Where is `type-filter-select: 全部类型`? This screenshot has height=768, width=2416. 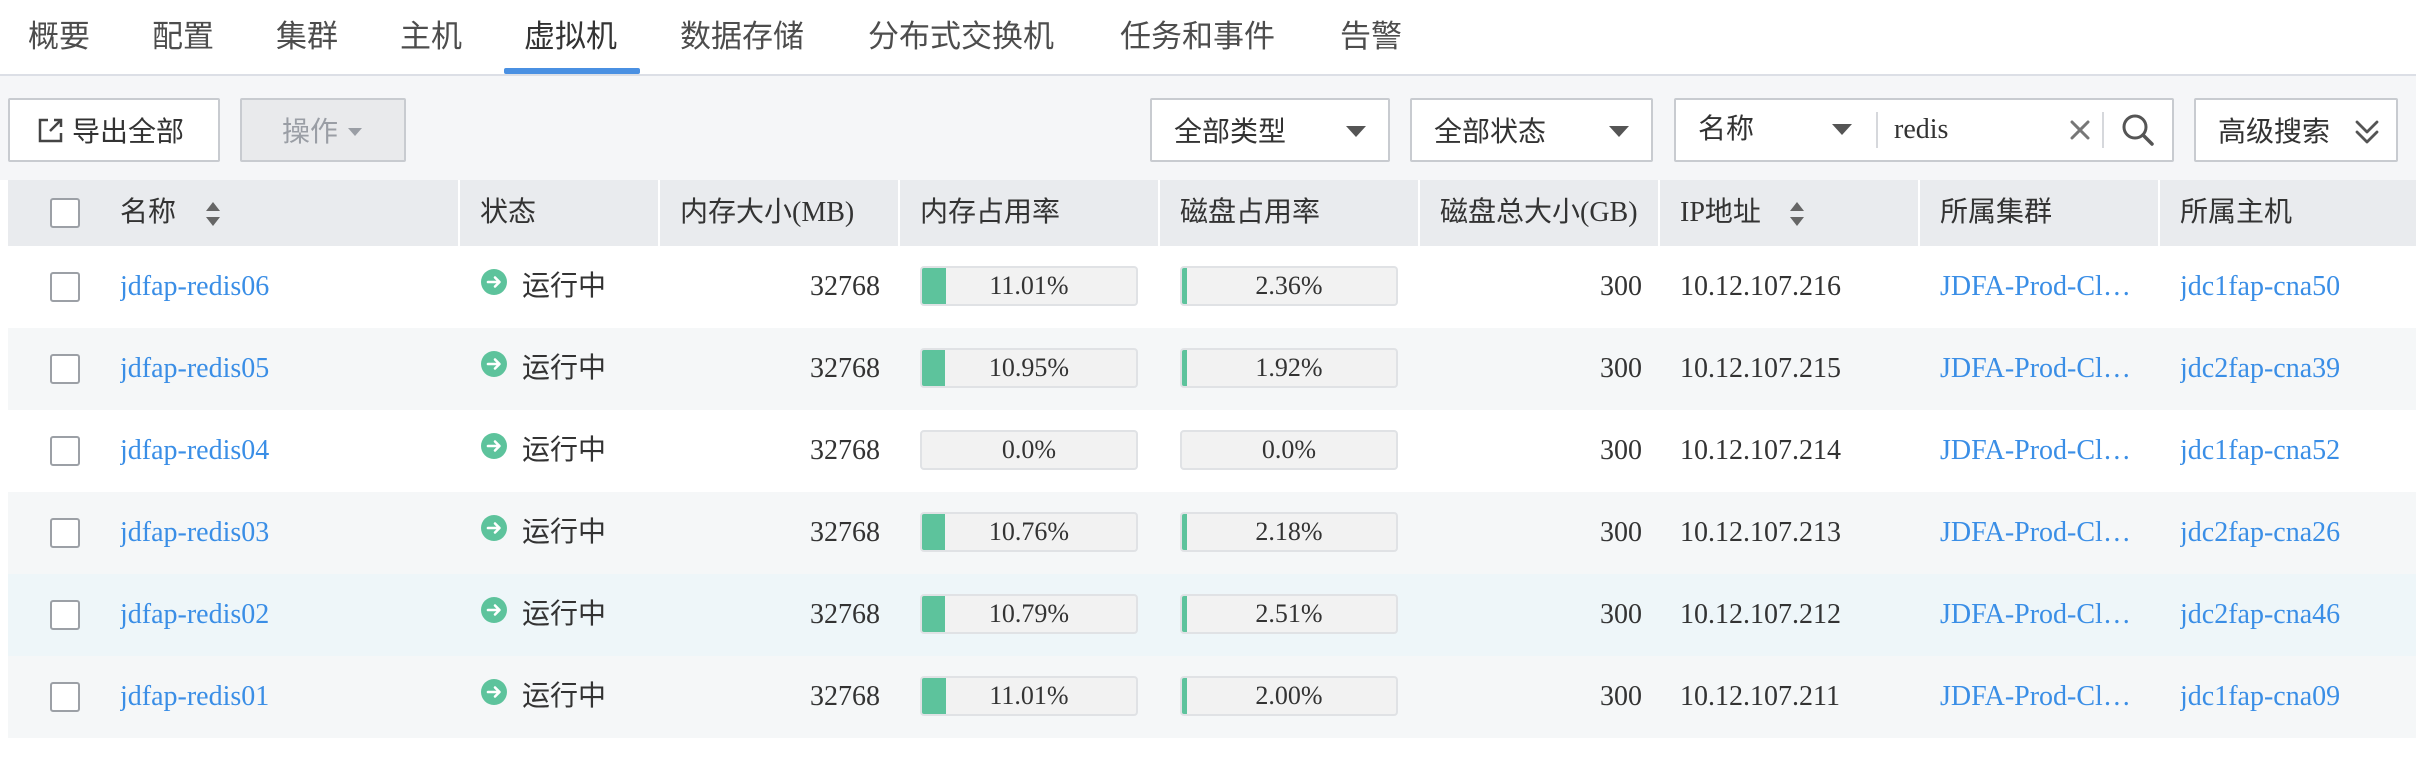 type-filter-select: 全部类型 is located at coordinates (1270, 130).